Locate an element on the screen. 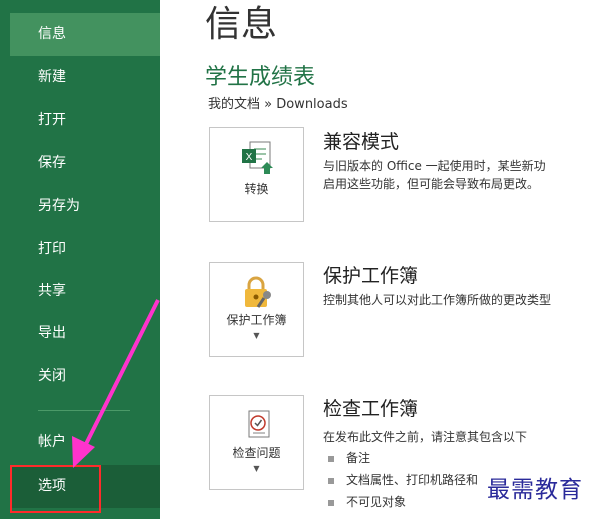 The width and height of the screenshot is (610, 519). protect-workbook-label: 保护工作簿 is located at coordinates (256, 320).